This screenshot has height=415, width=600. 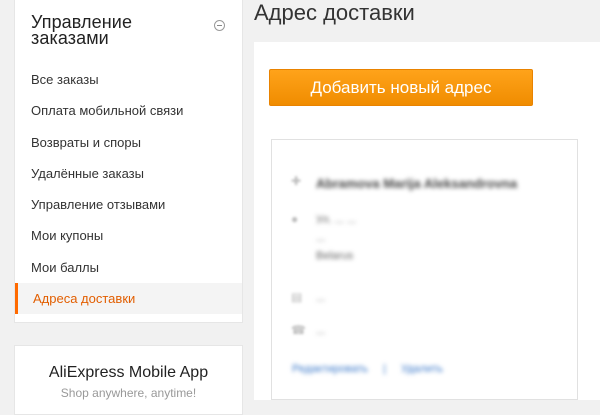 I want to click on user-icon: ✚, so click(x=296, y=181).